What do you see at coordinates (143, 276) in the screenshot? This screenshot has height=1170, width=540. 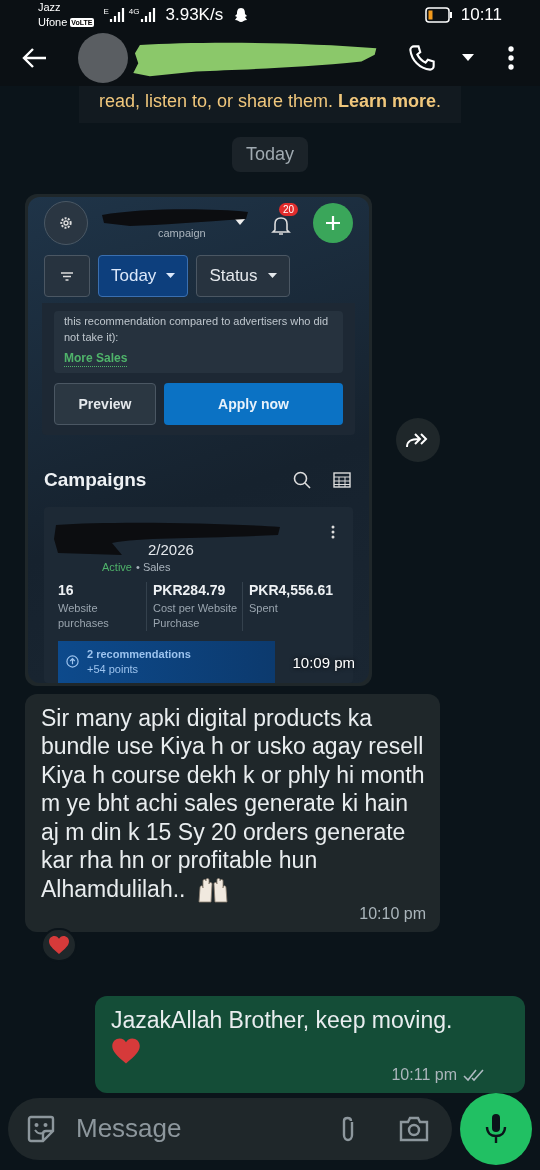 I see `filter-dropdown: Today` at bounding box center [143, 276].